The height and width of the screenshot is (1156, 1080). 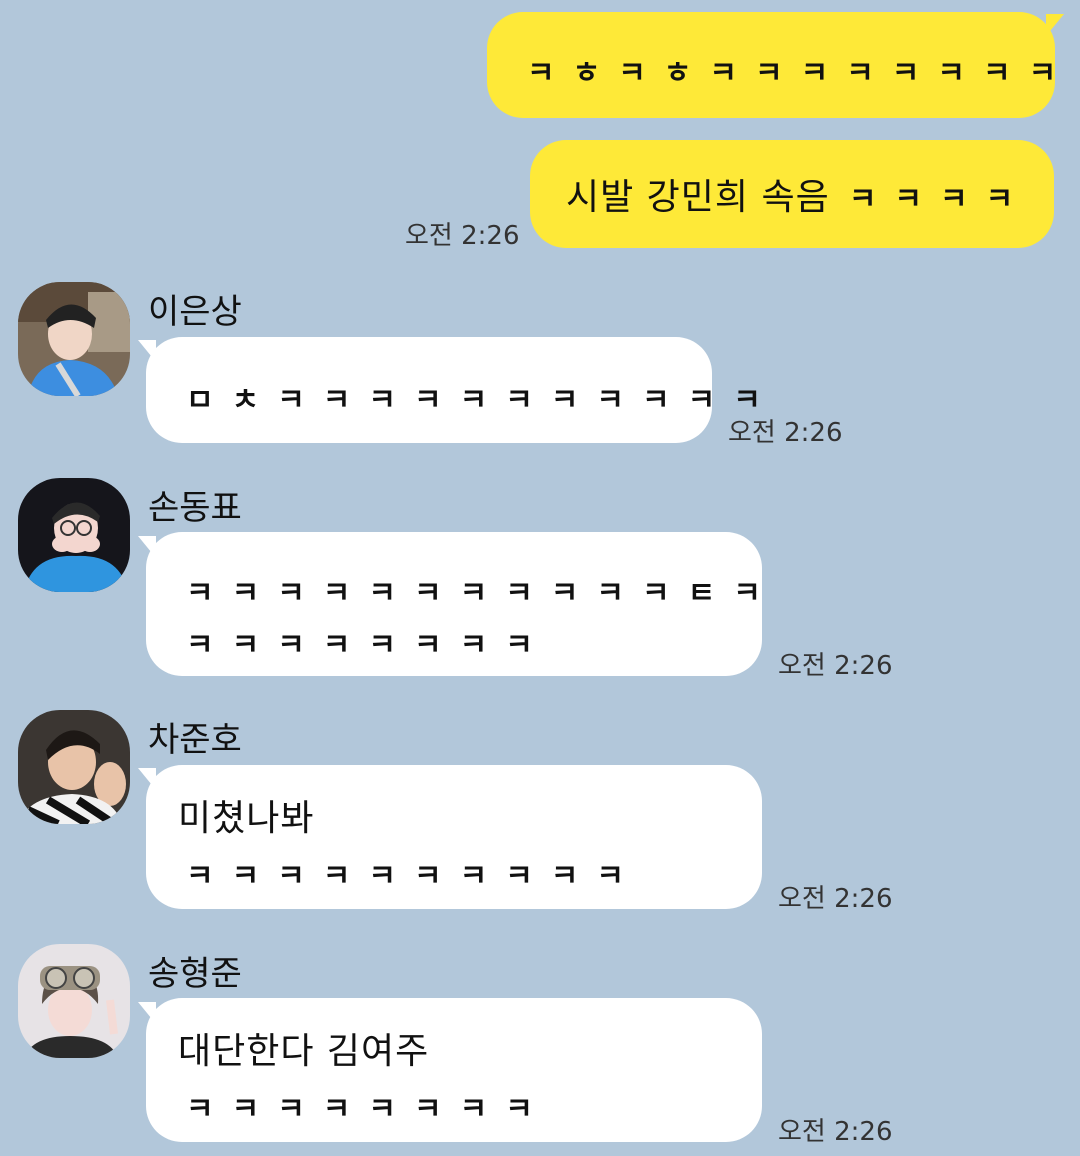 What do you see at coordinates (195, 740) in the screenshot?
I see `sender-name: 차준호` at bounding box center [195, 740].